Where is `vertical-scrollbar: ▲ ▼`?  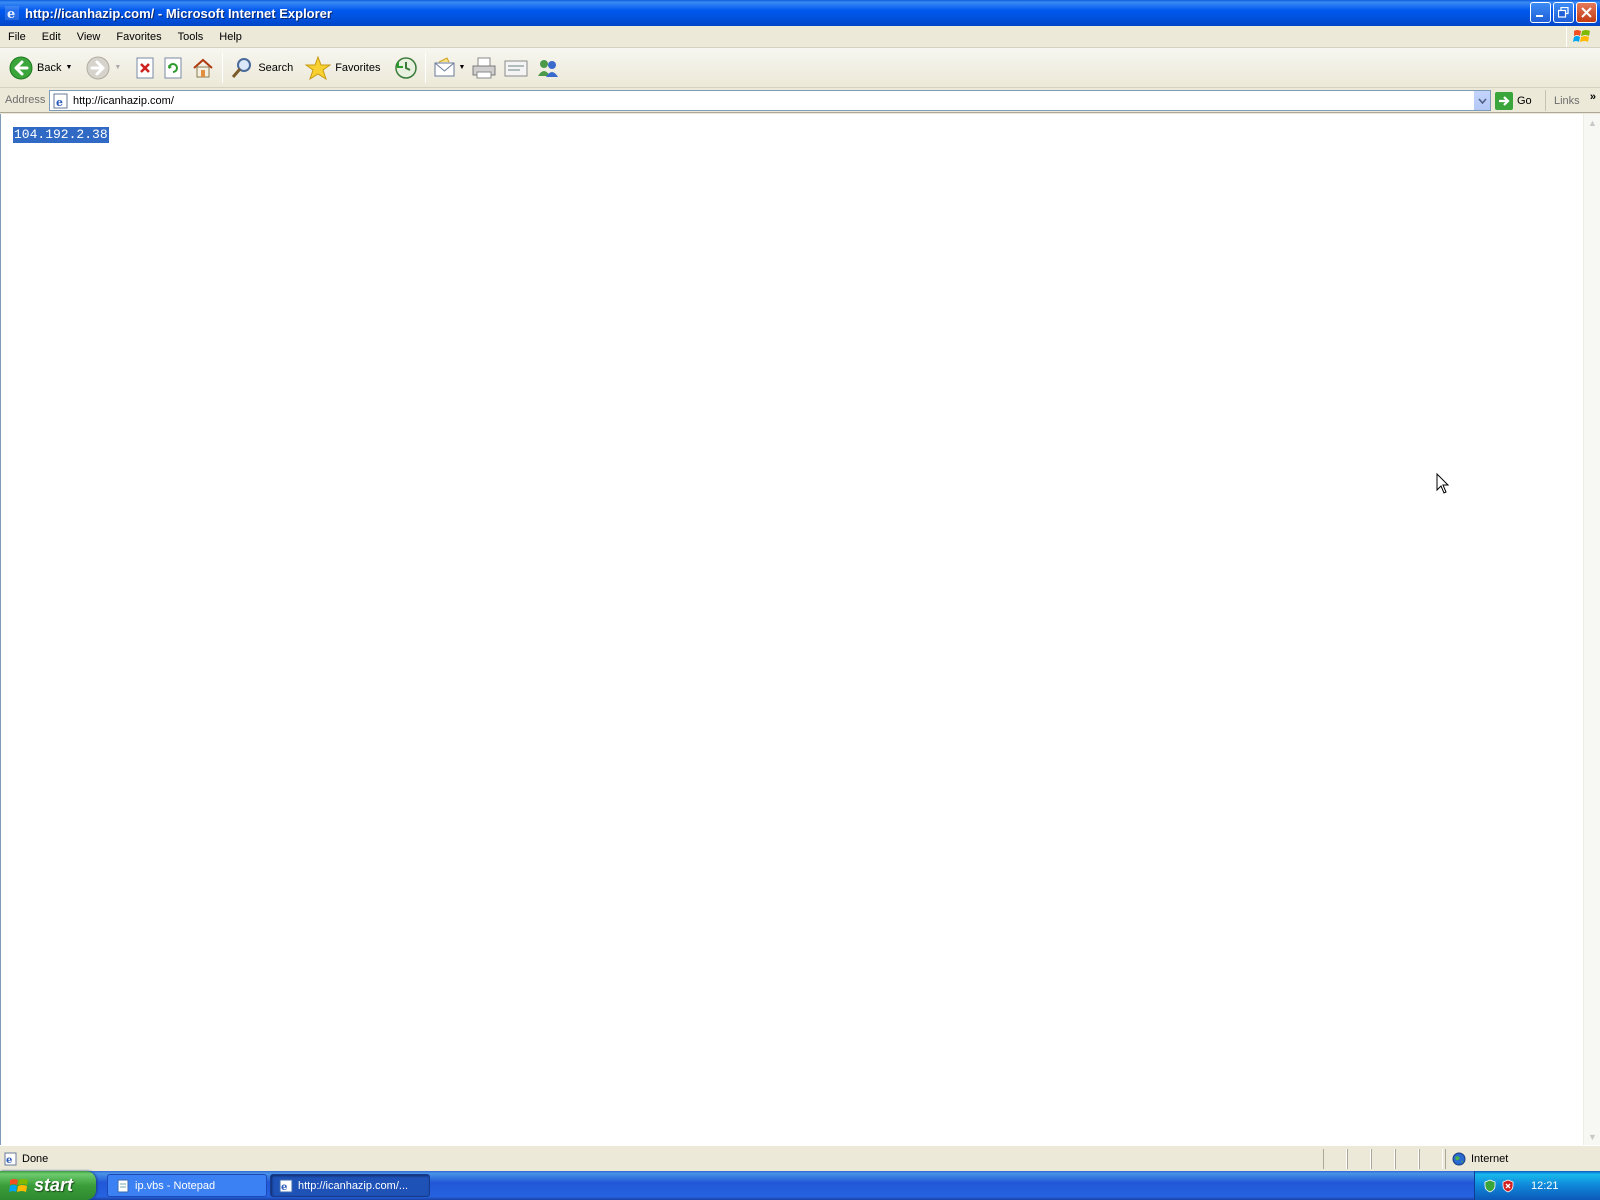
vertical-scrollbar: ▲ ▼ is located at coordinates (1591, 629).